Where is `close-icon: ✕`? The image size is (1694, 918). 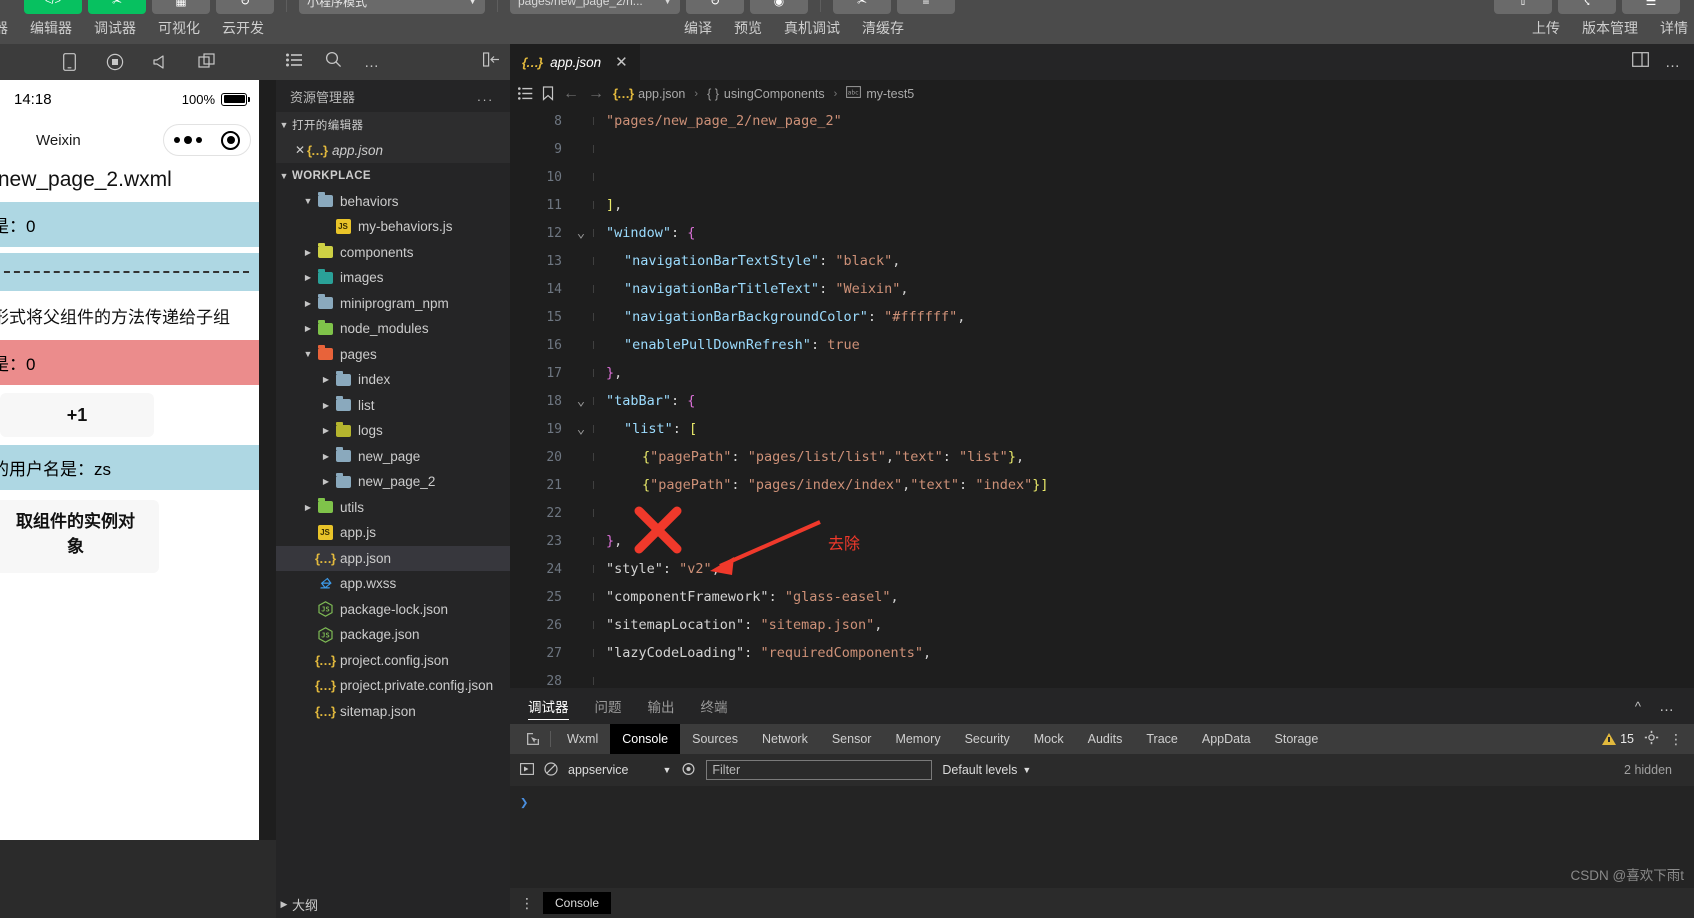
close-icon: ✕ is located at coordinates (300, 150).